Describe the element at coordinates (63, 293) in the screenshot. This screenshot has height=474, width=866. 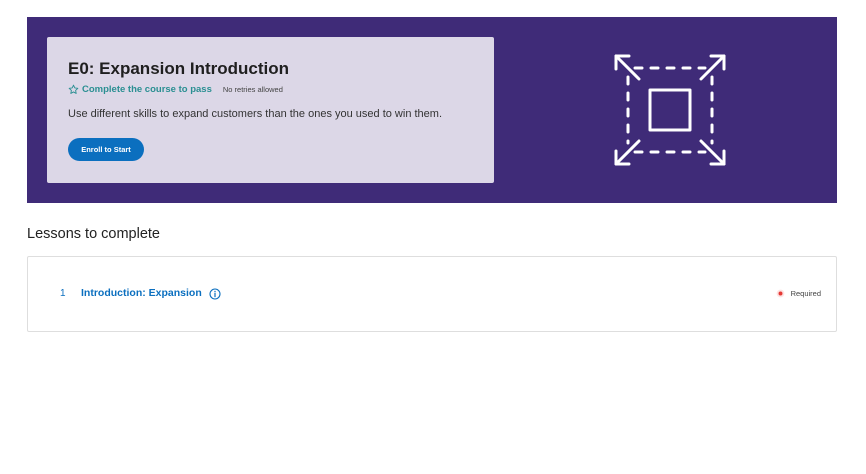
I see `lesson-number: 1` at that location.